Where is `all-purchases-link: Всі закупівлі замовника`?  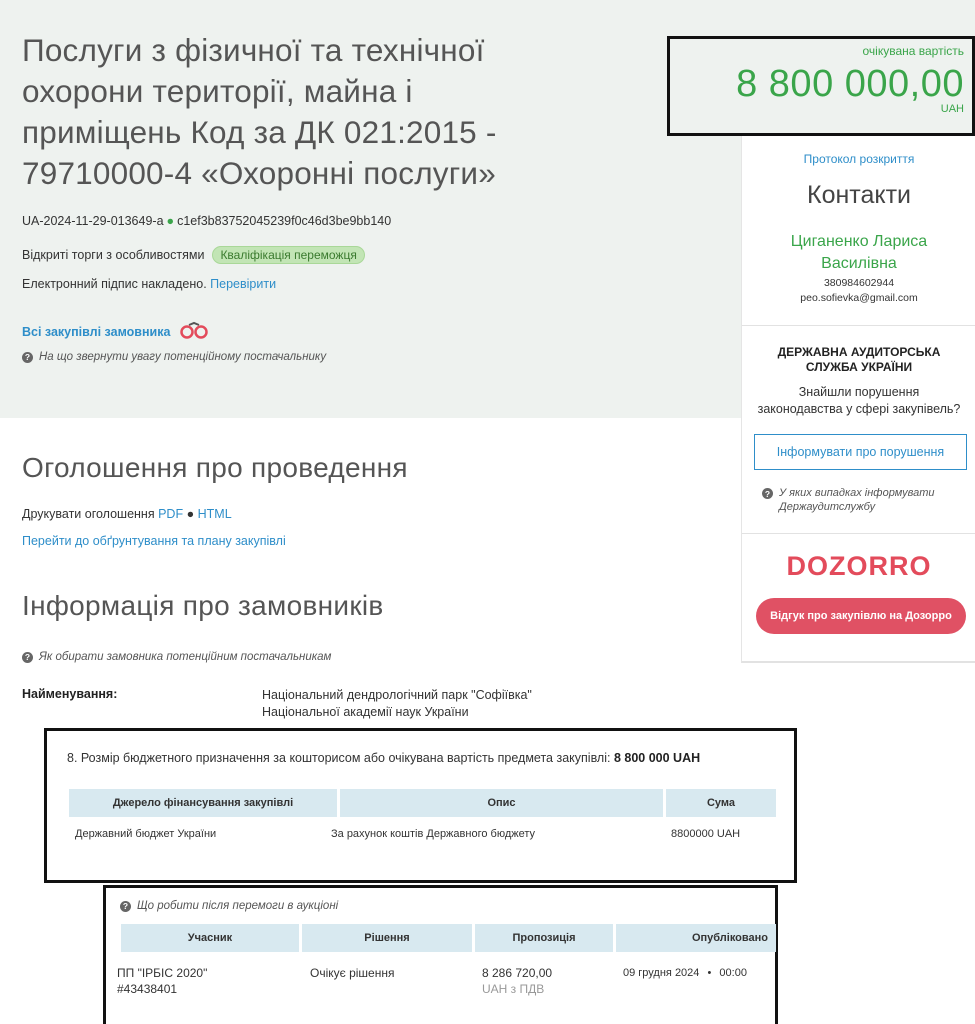
all-purchases-link: Всі закупівлі замовника is located at coordinates (115, 331).